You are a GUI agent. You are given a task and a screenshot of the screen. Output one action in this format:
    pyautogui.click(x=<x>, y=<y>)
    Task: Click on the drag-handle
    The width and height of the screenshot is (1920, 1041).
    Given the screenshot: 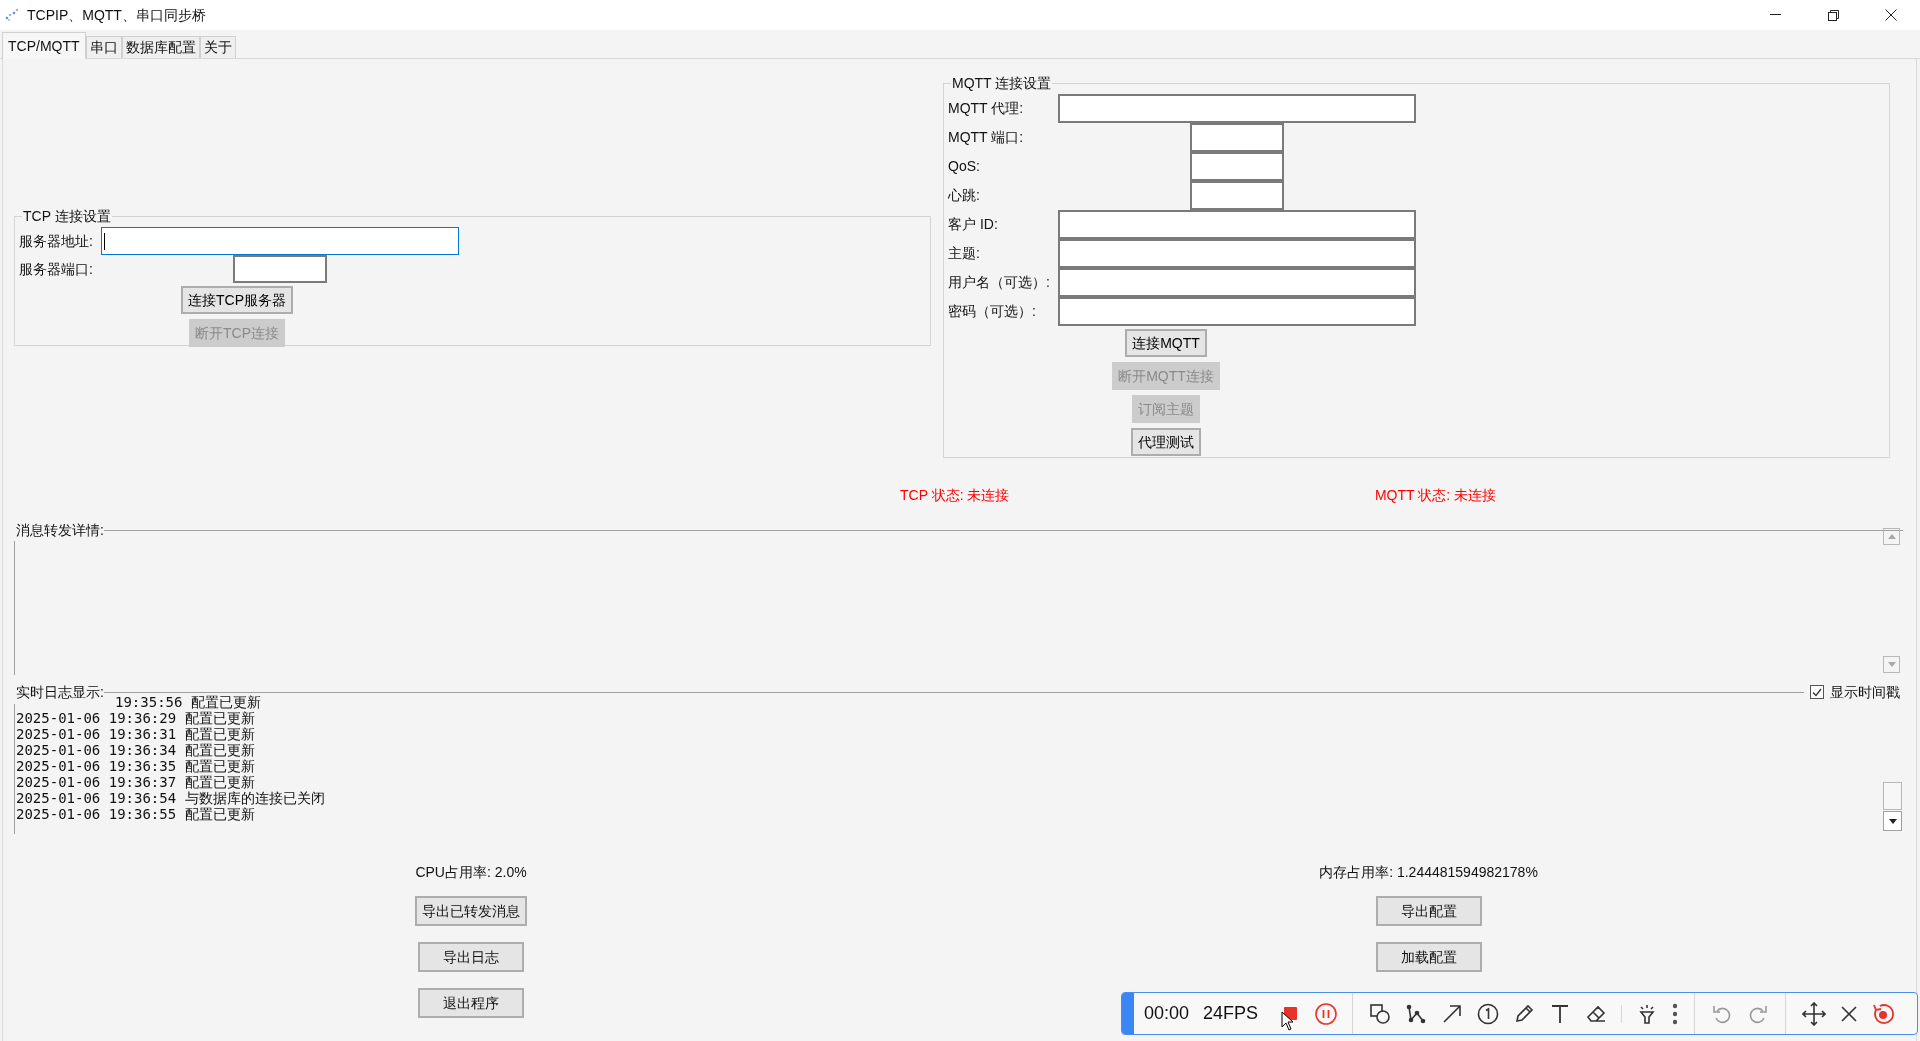 What is the action you would take?
    pyautogui.click(x=1128, y=1013)
    